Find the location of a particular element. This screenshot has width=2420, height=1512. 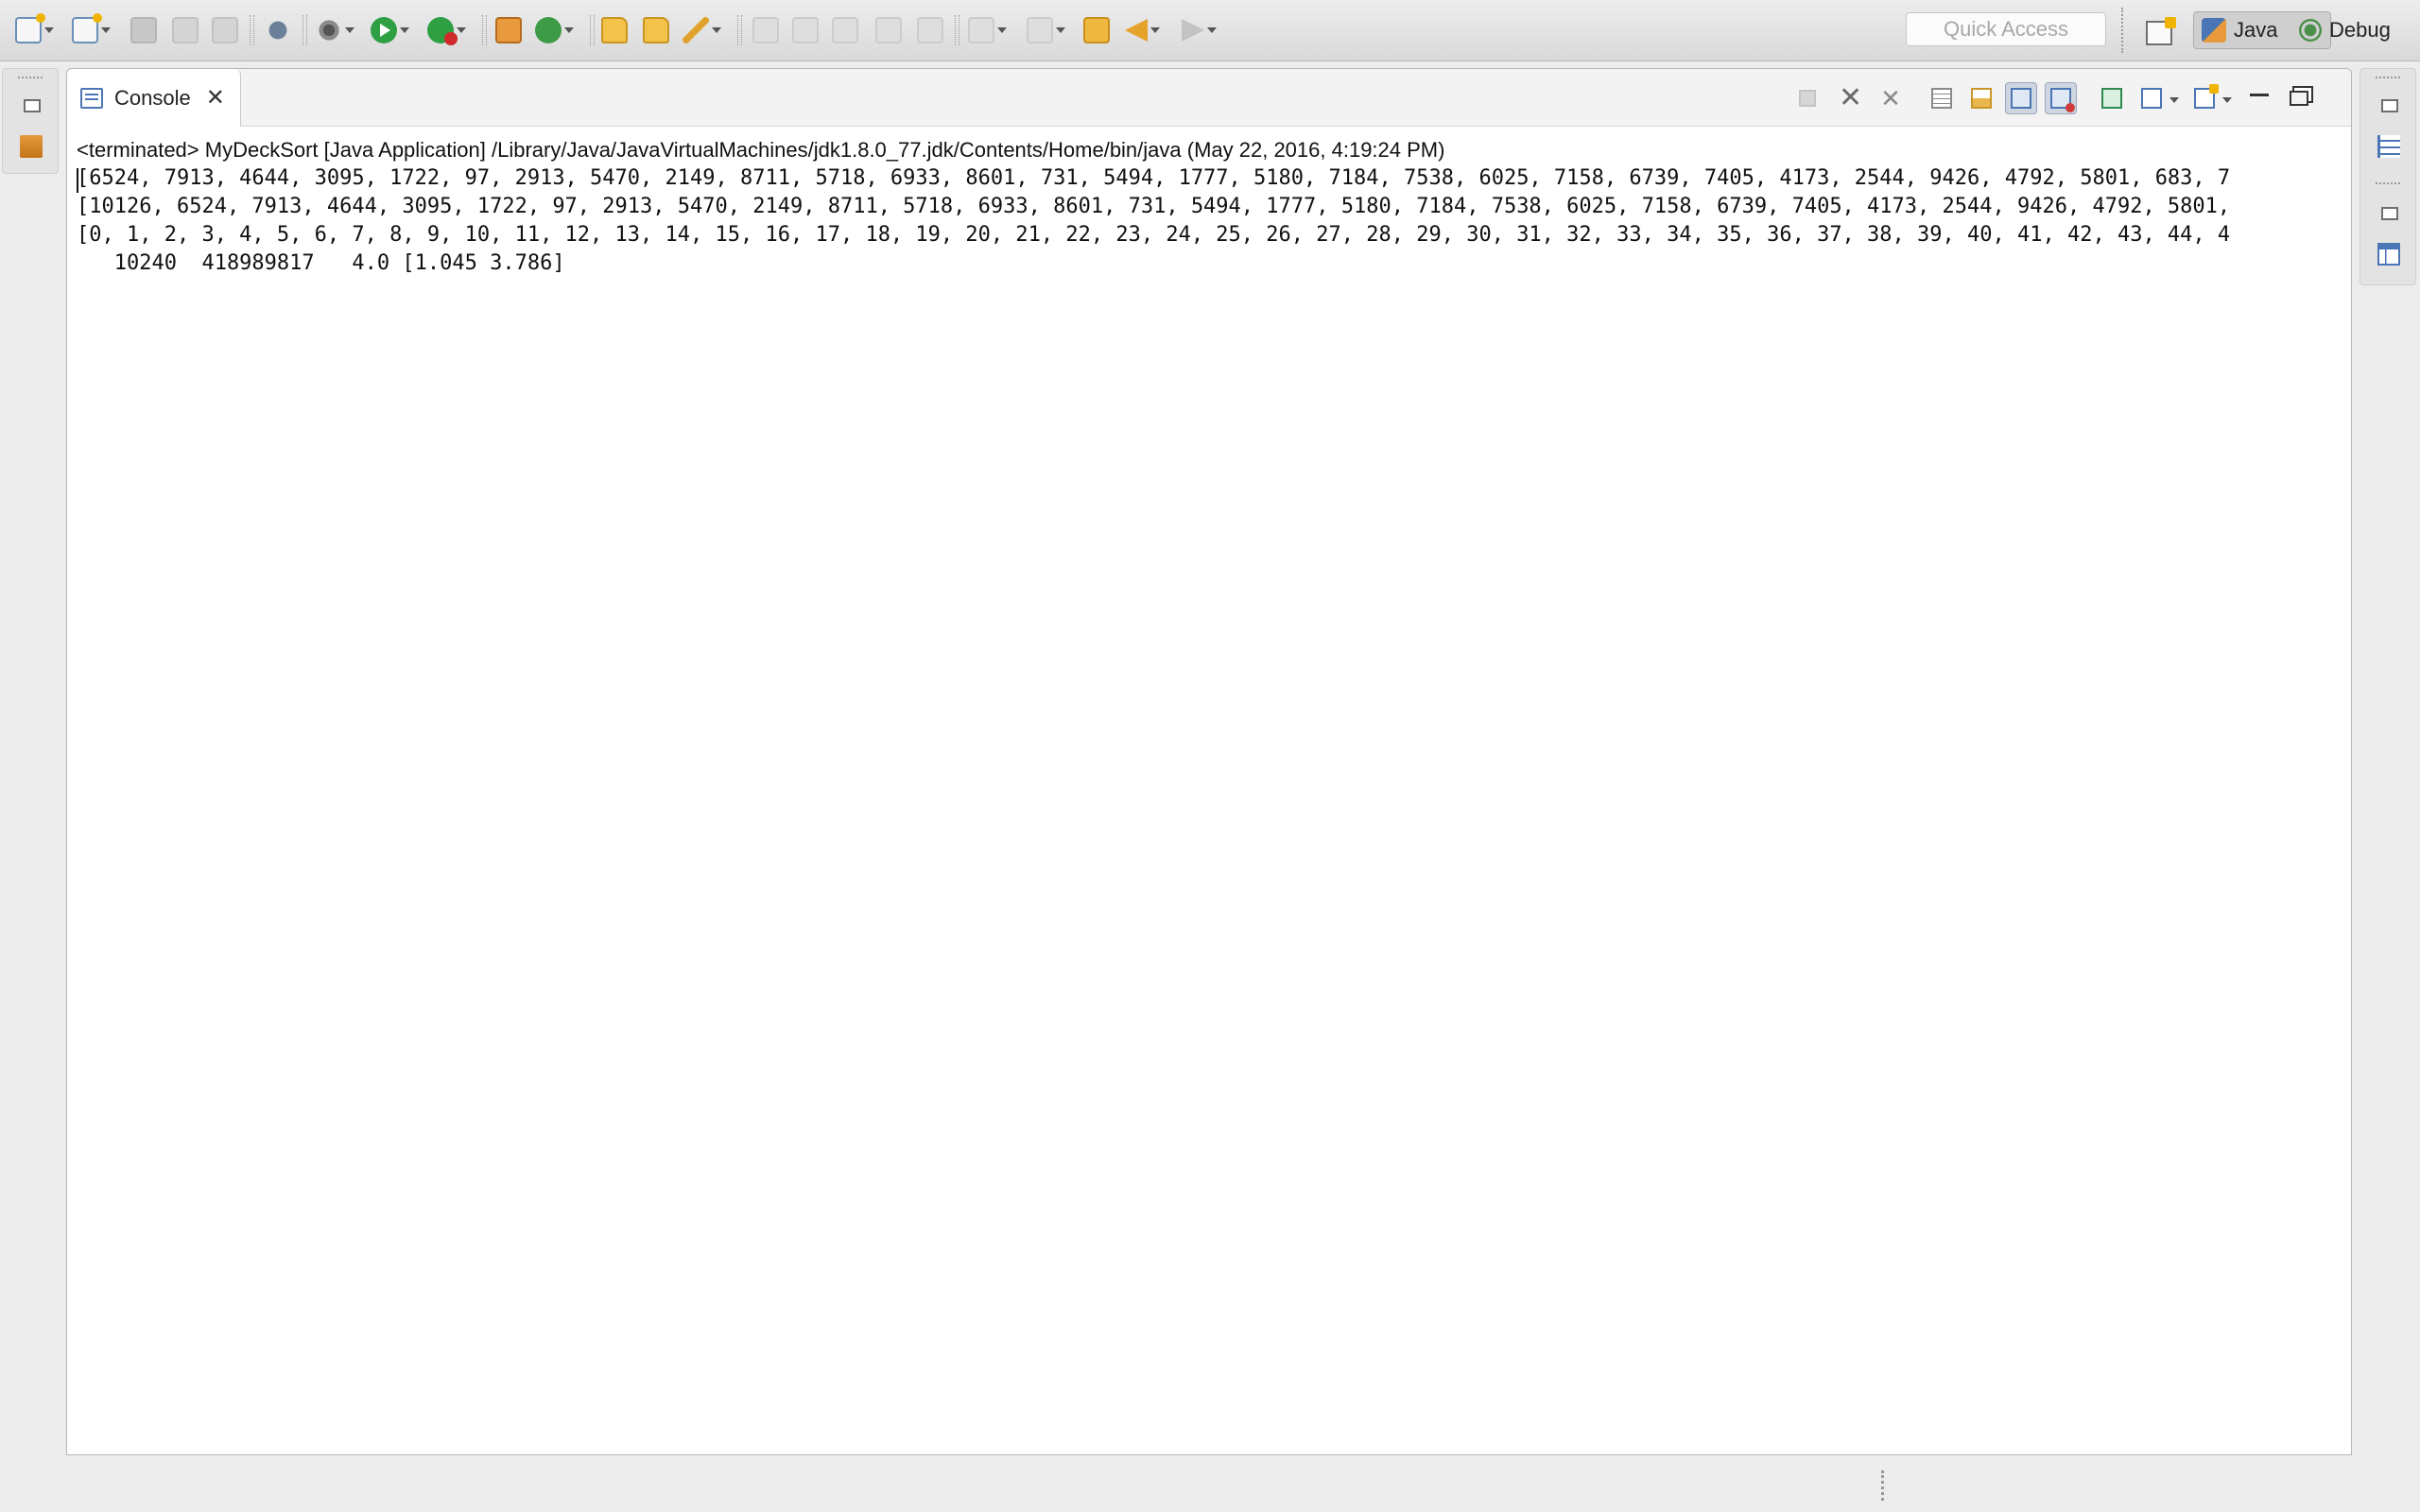

open-type-button is located at coordinates (614, 30).